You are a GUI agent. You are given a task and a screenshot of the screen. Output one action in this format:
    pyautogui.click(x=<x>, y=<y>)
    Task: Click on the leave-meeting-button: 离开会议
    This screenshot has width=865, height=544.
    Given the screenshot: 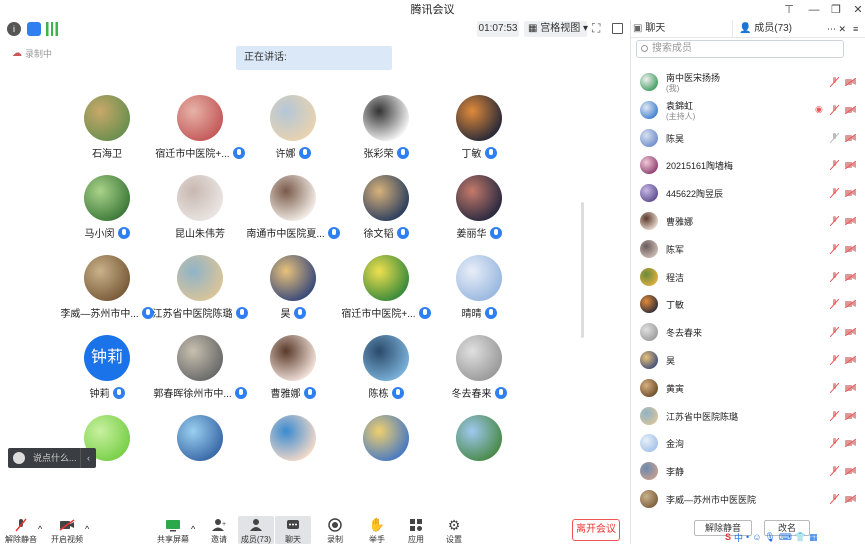 What is the action you would take?
    pyautogui.click(x=596, y=530)
    